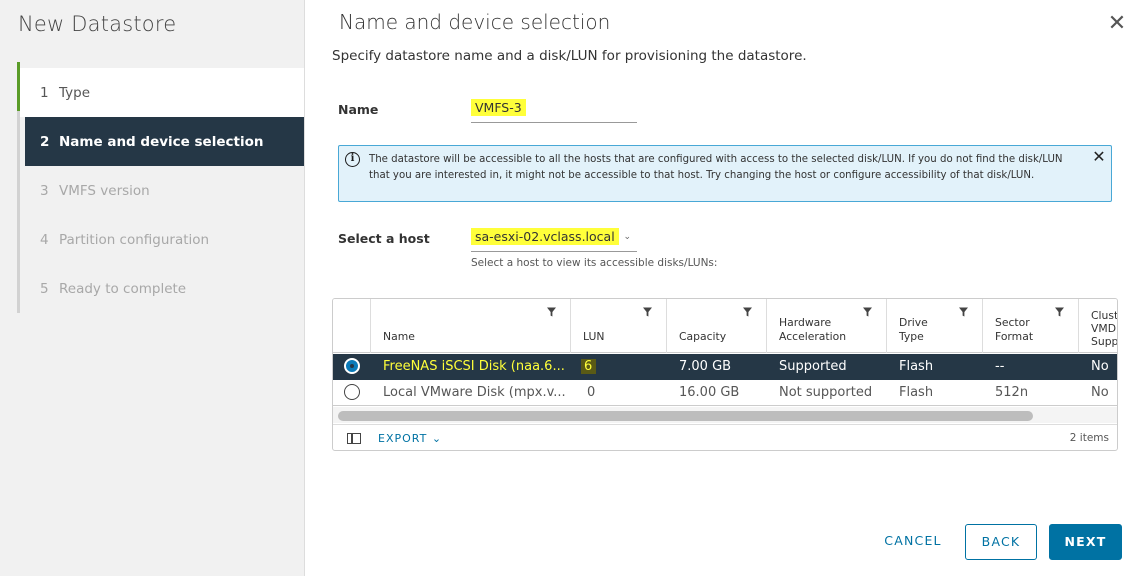 The width and height of the screenshot is (1135, 576). Describe the element at coordinates (554, 111) in the screenshot. I see `datastore-name-input: VMFS-3` at that location.